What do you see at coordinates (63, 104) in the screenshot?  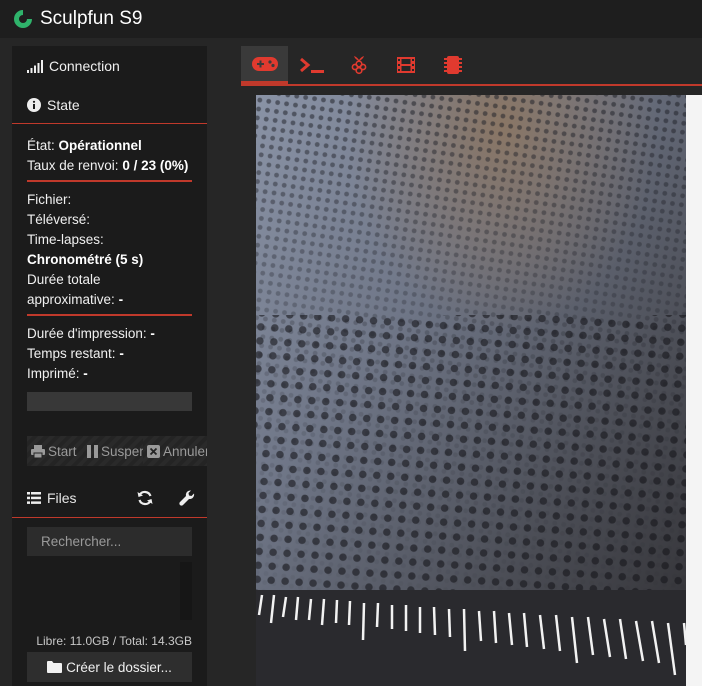 I see `state-label: State` at bounding box center [63, 104].